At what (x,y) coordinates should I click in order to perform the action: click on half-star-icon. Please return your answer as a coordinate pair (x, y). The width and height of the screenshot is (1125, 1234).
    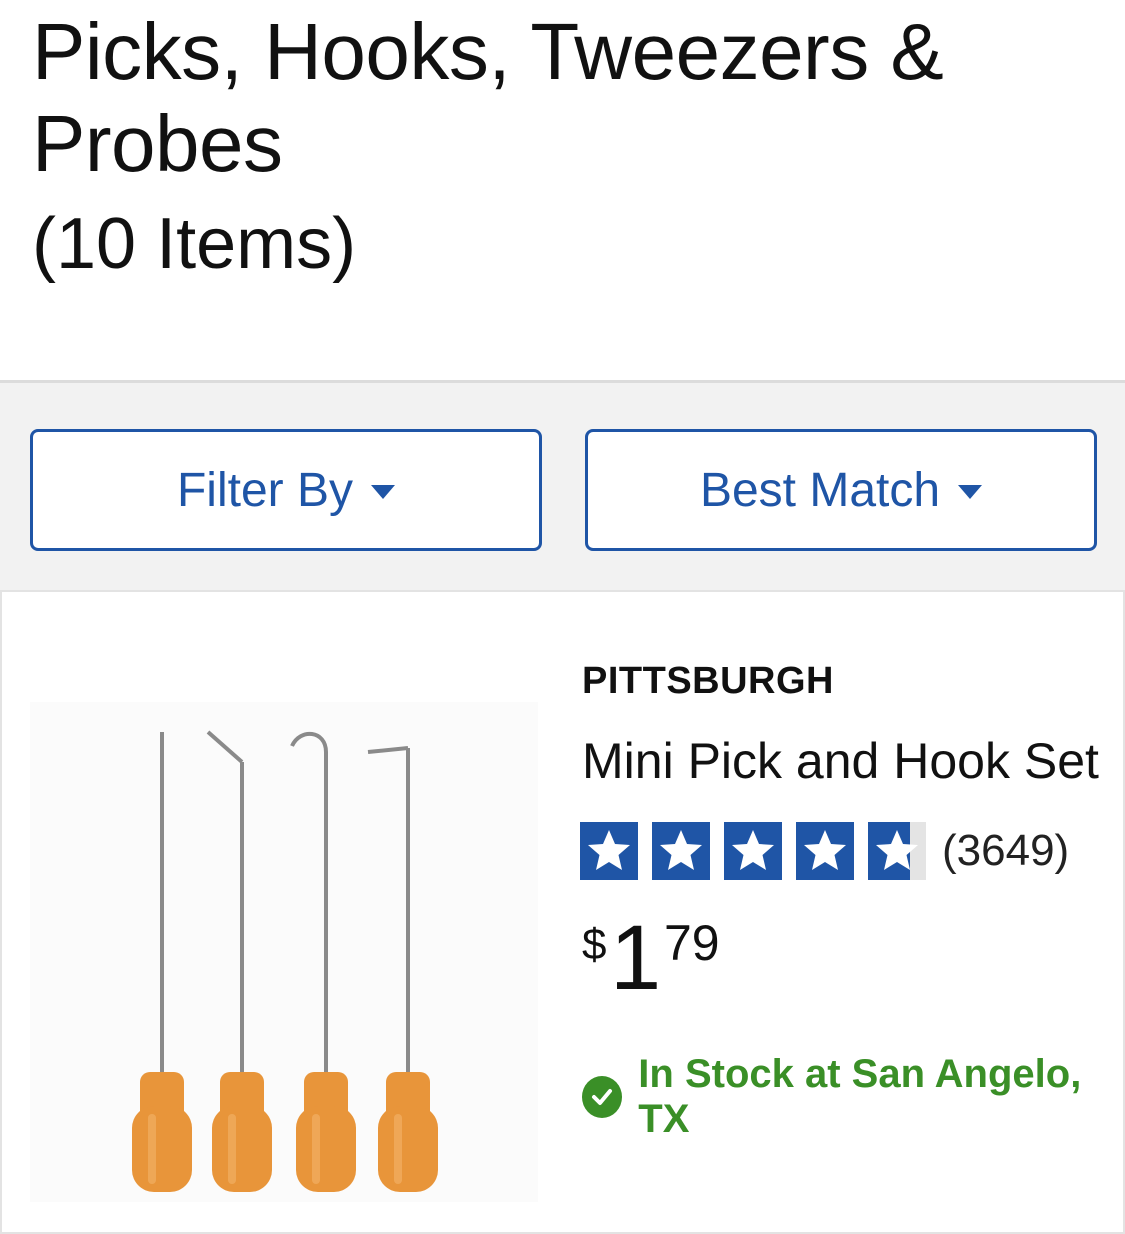
    Looking at the image, I should click on (897, 851).